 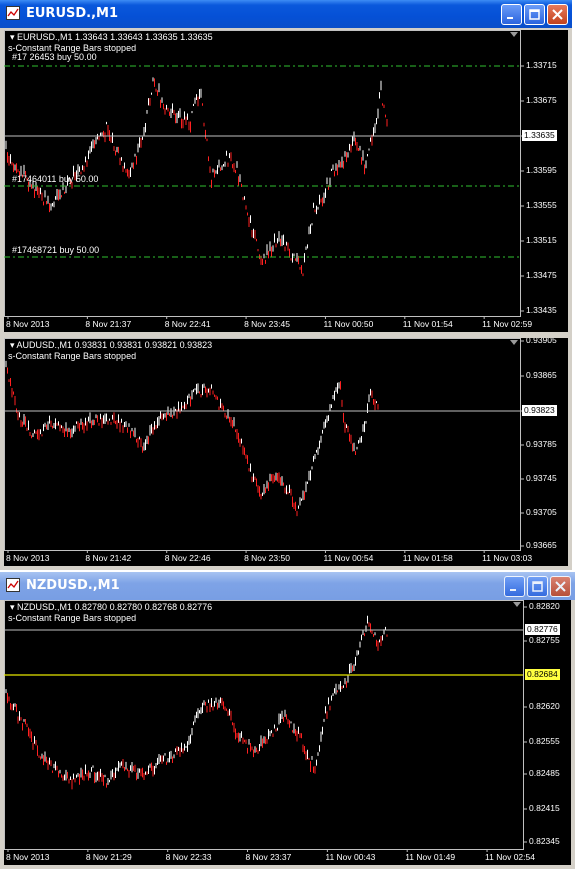 What do you see at coordinates (188, 857) in the screenshot?
I see `time-tick-label: 8 Nov 22:33` at bounding box center [188, 857].